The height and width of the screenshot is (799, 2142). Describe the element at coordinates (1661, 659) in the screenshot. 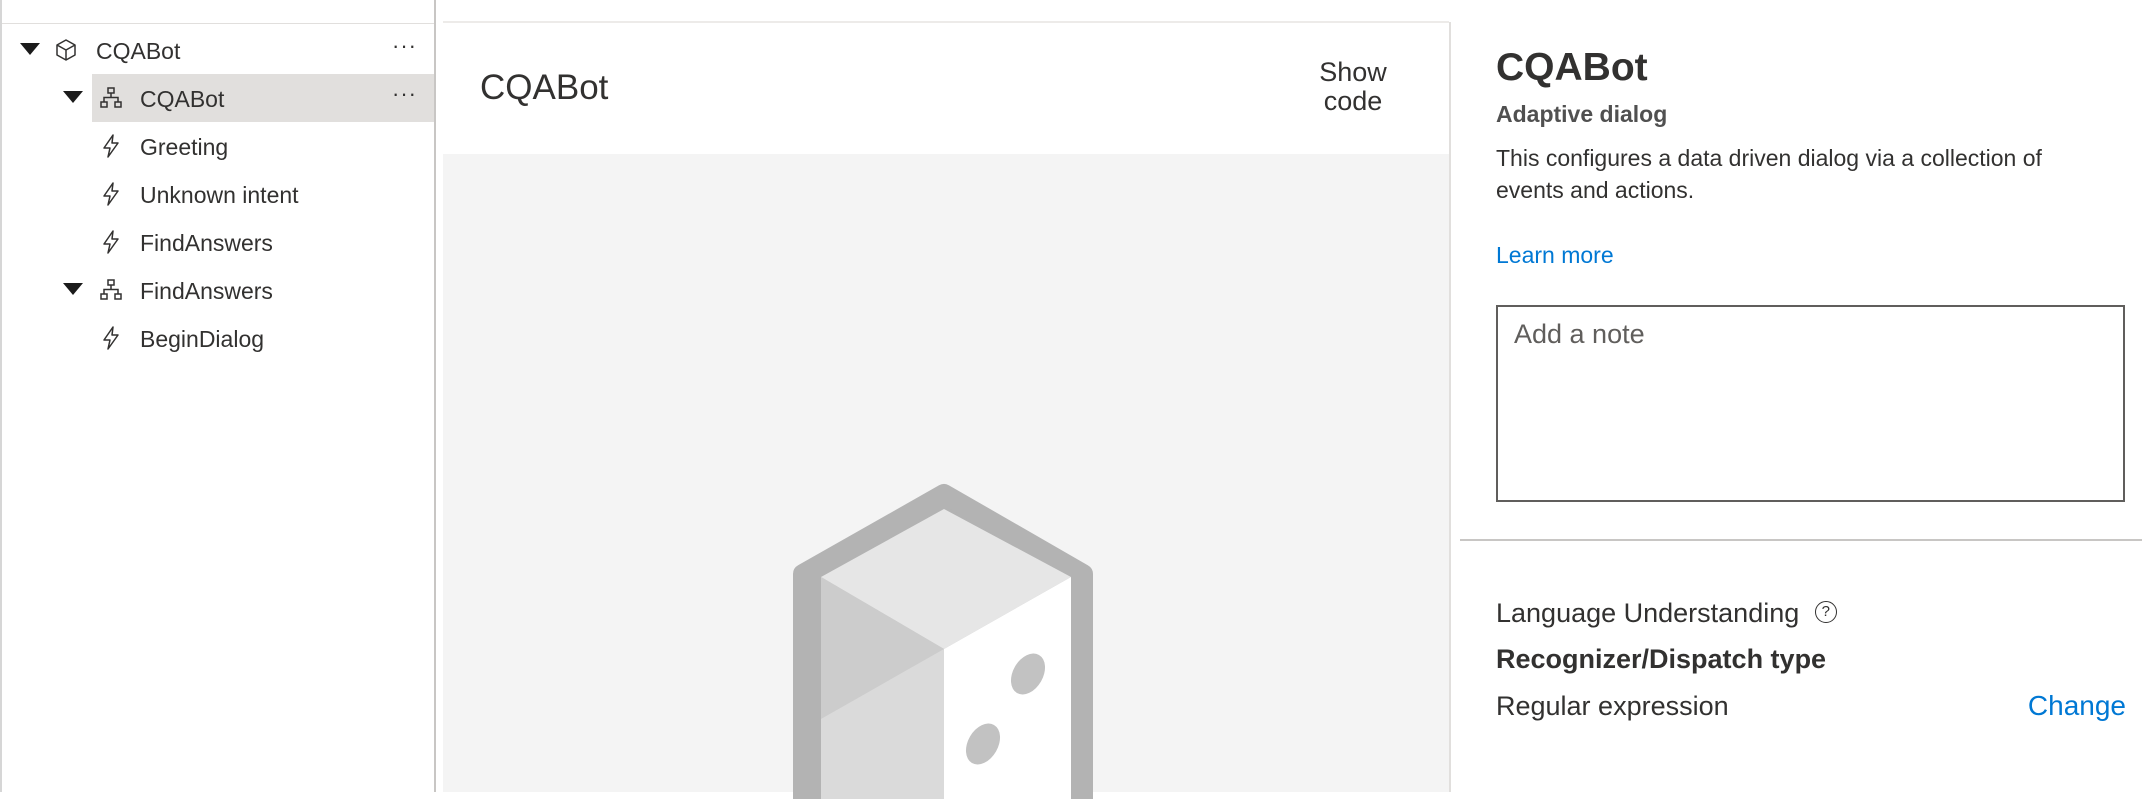

I see `recognizer-type-label: Recognizer/Dispatch type` at that location.